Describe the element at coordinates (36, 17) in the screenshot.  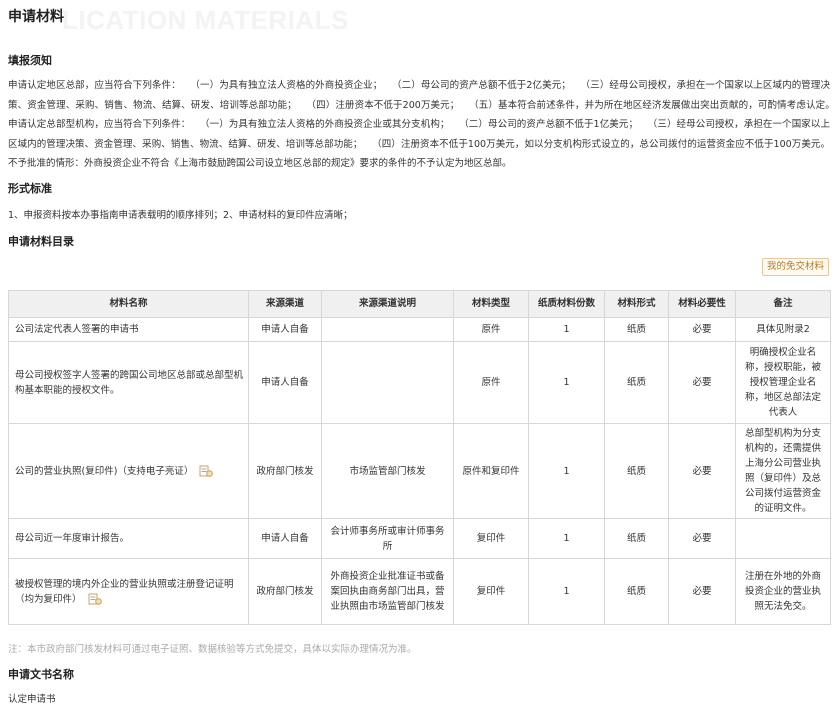
I see `page-title: 申请材料` at that location.